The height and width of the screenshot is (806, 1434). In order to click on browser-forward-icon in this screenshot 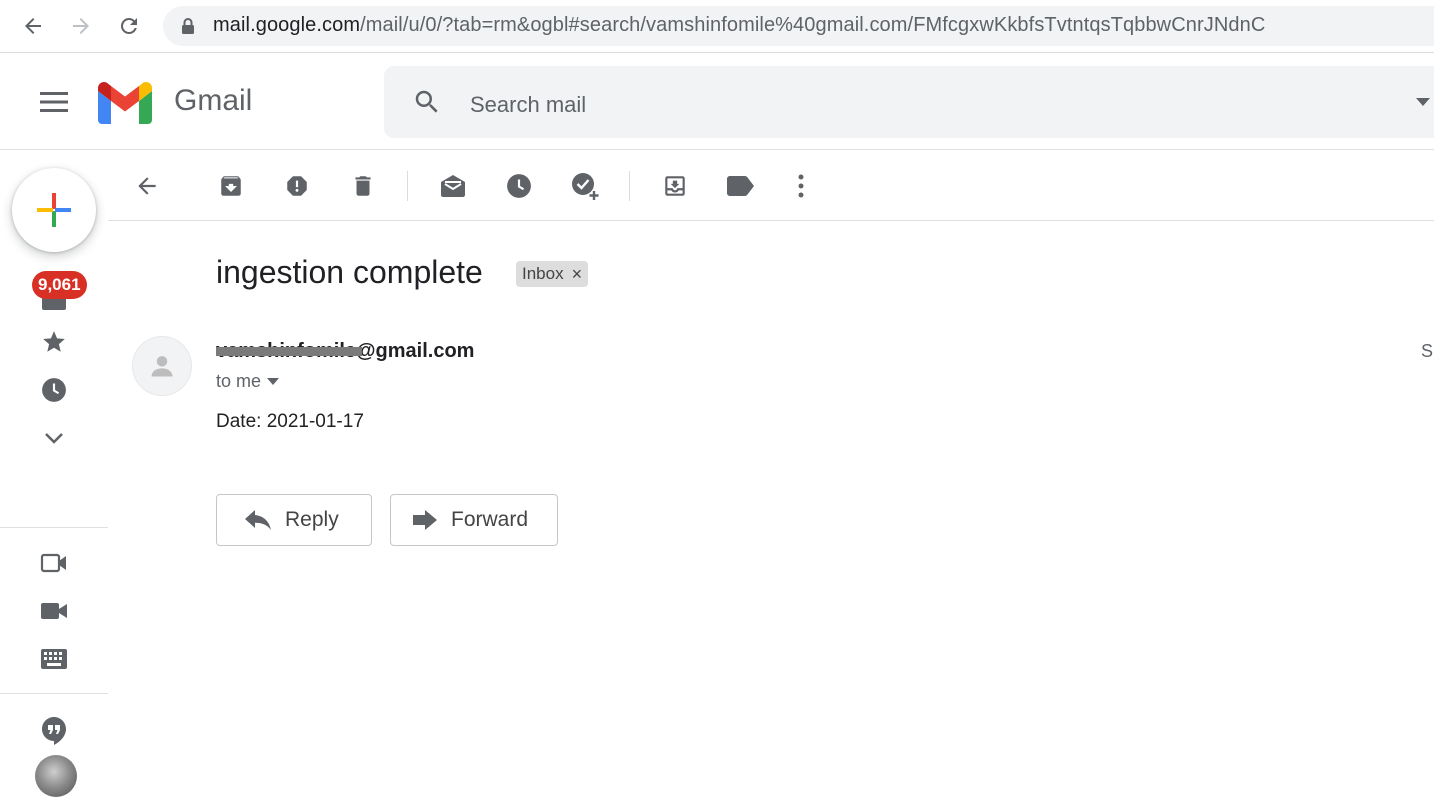, I will do `click(81, 26)`.